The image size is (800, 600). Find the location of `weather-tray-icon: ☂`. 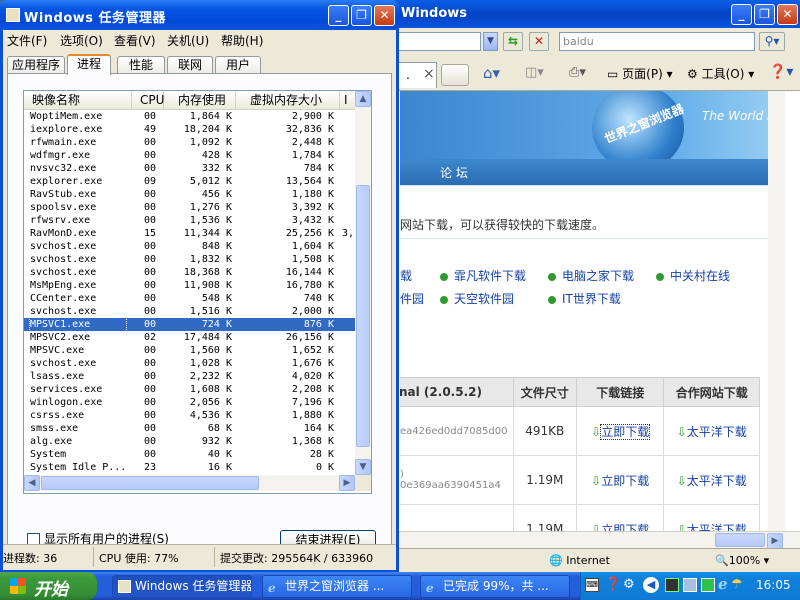

weather-tray-icon: ☂ is located at coordinates (737, 584).